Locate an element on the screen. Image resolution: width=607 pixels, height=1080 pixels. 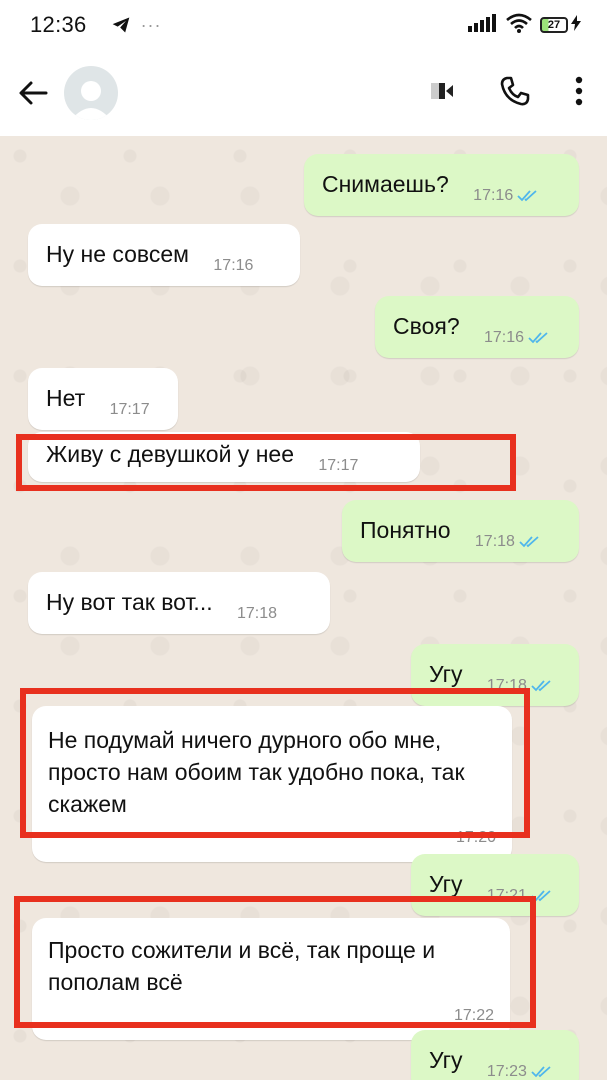
telegram-icon is located at coordinates (115, 25).